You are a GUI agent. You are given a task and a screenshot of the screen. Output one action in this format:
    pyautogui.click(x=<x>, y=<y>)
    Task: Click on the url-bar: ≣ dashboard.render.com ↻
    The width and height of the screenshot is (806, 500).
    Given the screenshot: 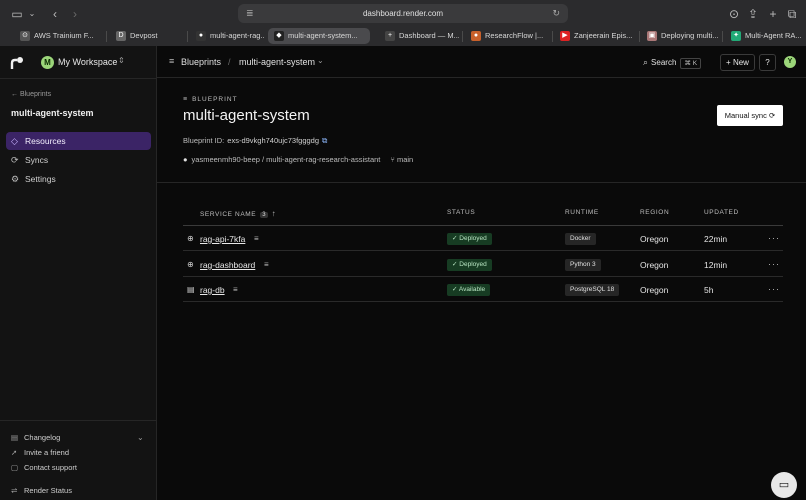 What is the action you would take?
    pyautogui.click(x=403, y=13)
    